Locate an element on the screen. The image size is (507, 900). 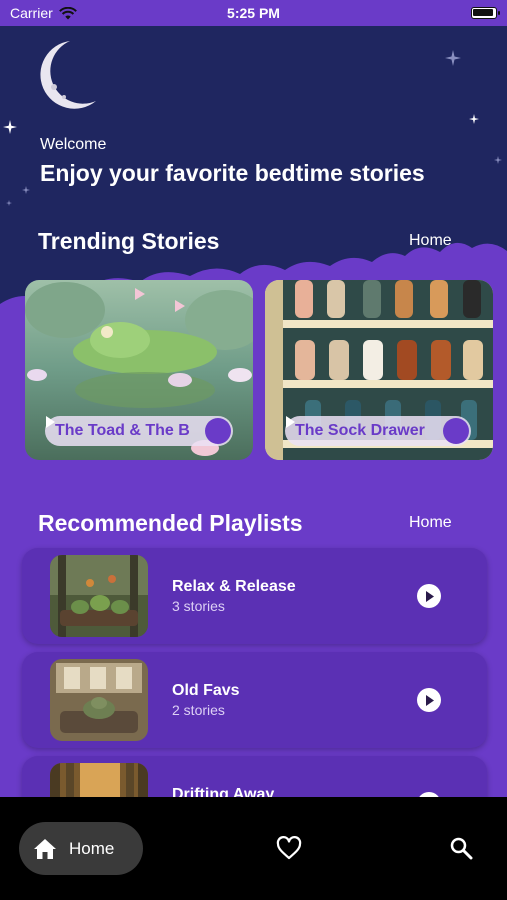
playlists-home-link: Home is located at coordinates (430, 523).